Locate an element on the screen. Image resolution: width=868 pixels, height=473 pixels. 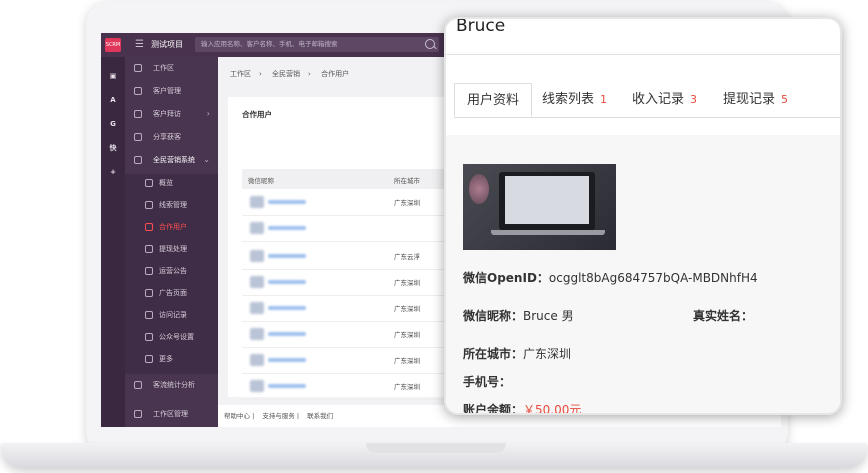
withdrawals-count: 5 is located at coordinates (785, 99).